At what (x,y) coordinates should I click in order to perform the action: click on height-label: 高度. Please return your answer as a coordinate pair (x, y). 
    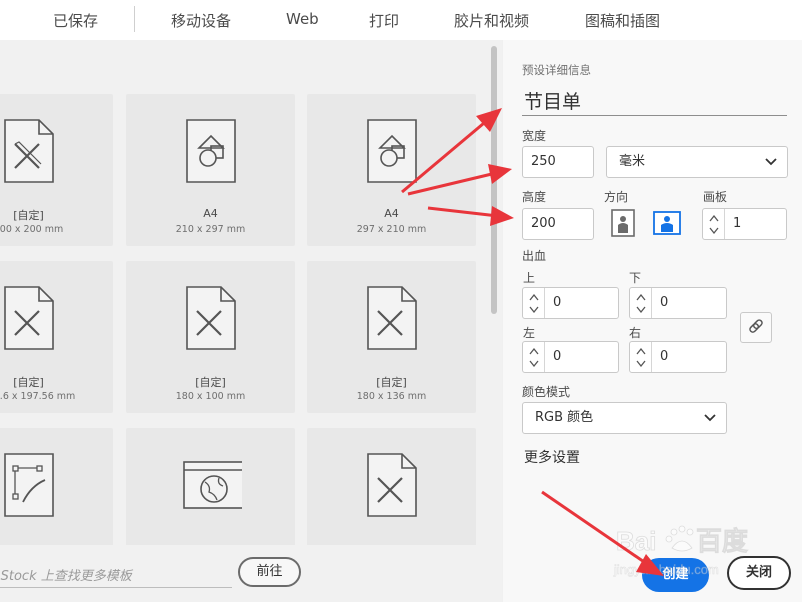
    Looking at the image, I should click on (534, 197).